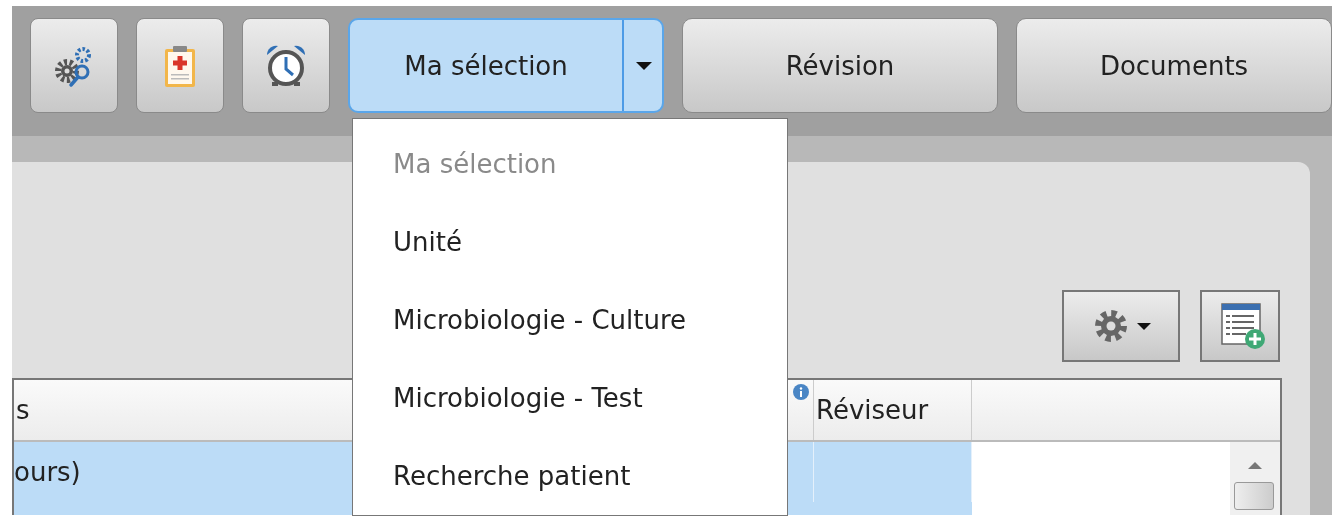 This screenshot has width=1332, height=521. I want to click on column-header: Réviseur, so click(872, 410).